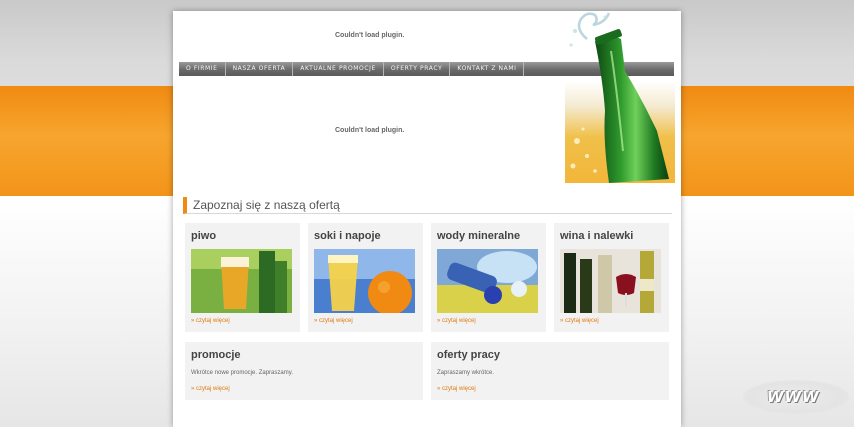 Image resolution: width=854 pixels, height=427 pixels. I want to click on product-card-wina: wina i nalewki » czytaj więcej, so click(611, 277).